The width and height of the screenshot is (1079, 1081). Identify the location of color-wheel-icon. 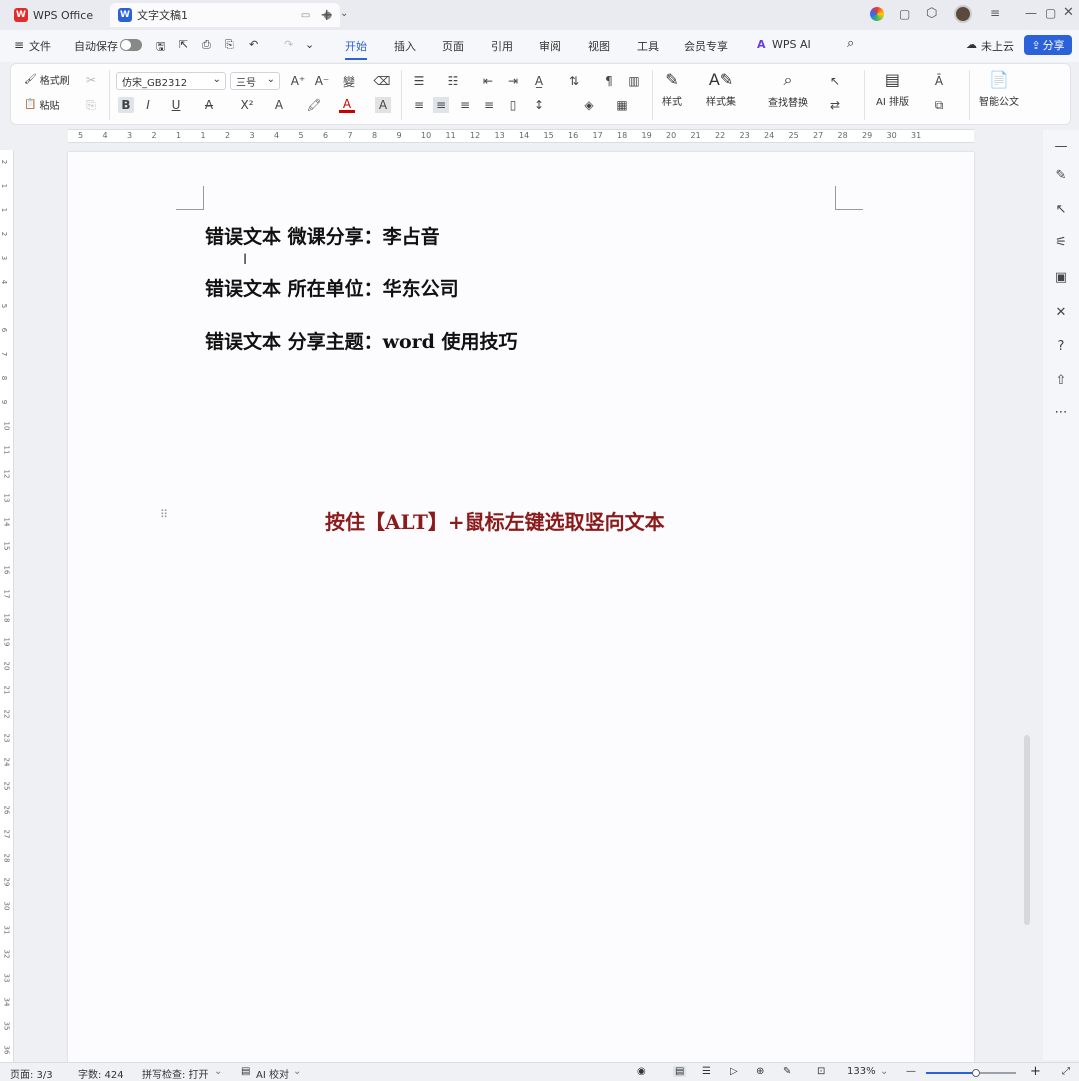
(877, 14).